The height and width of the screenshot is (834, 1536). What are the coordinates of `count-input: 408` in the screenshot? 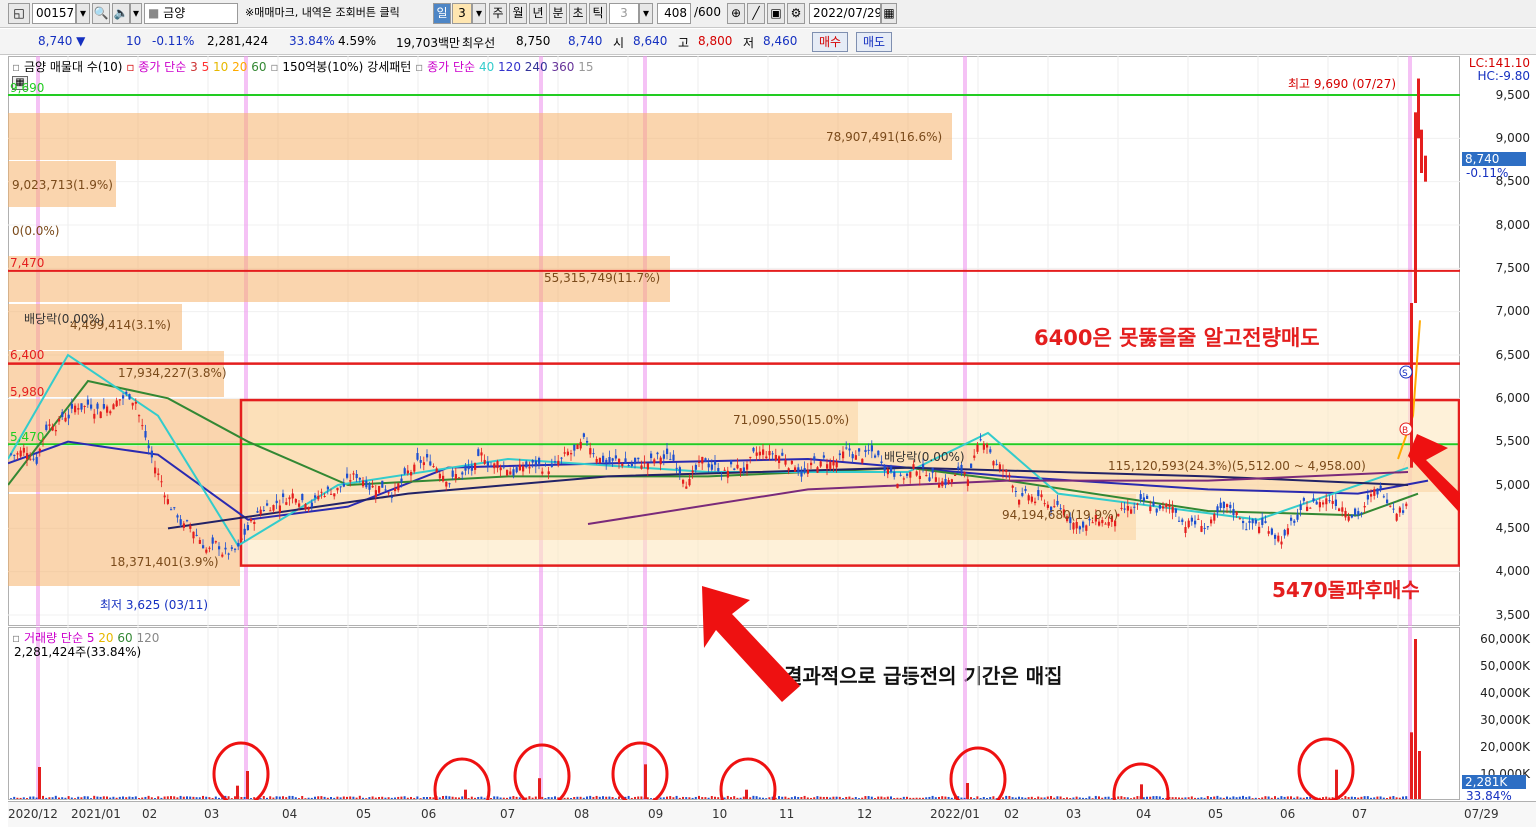 It's located at (674, 13).